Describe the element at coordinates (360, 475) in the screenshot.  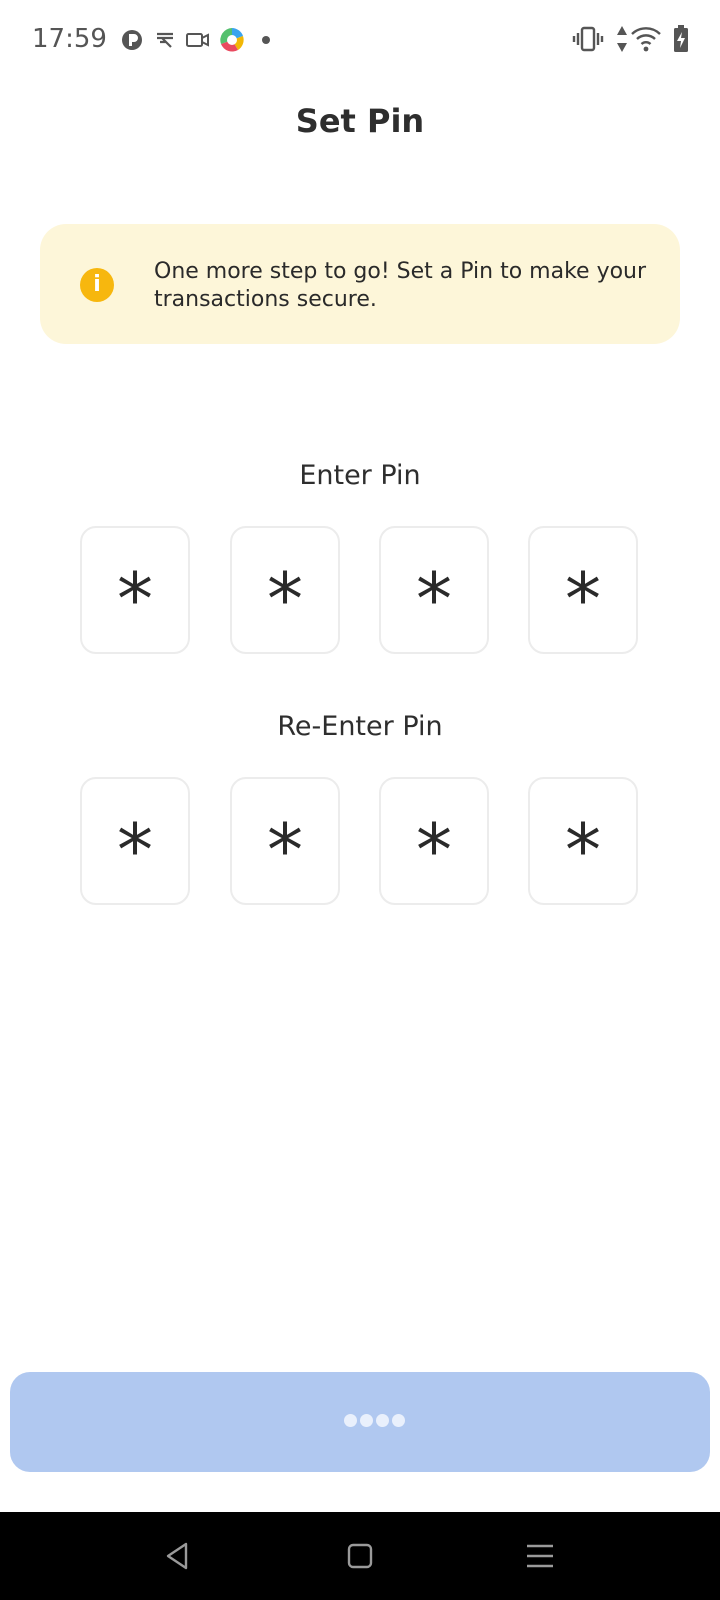
I see `enter-pin-label: Enter Pin` at that location.